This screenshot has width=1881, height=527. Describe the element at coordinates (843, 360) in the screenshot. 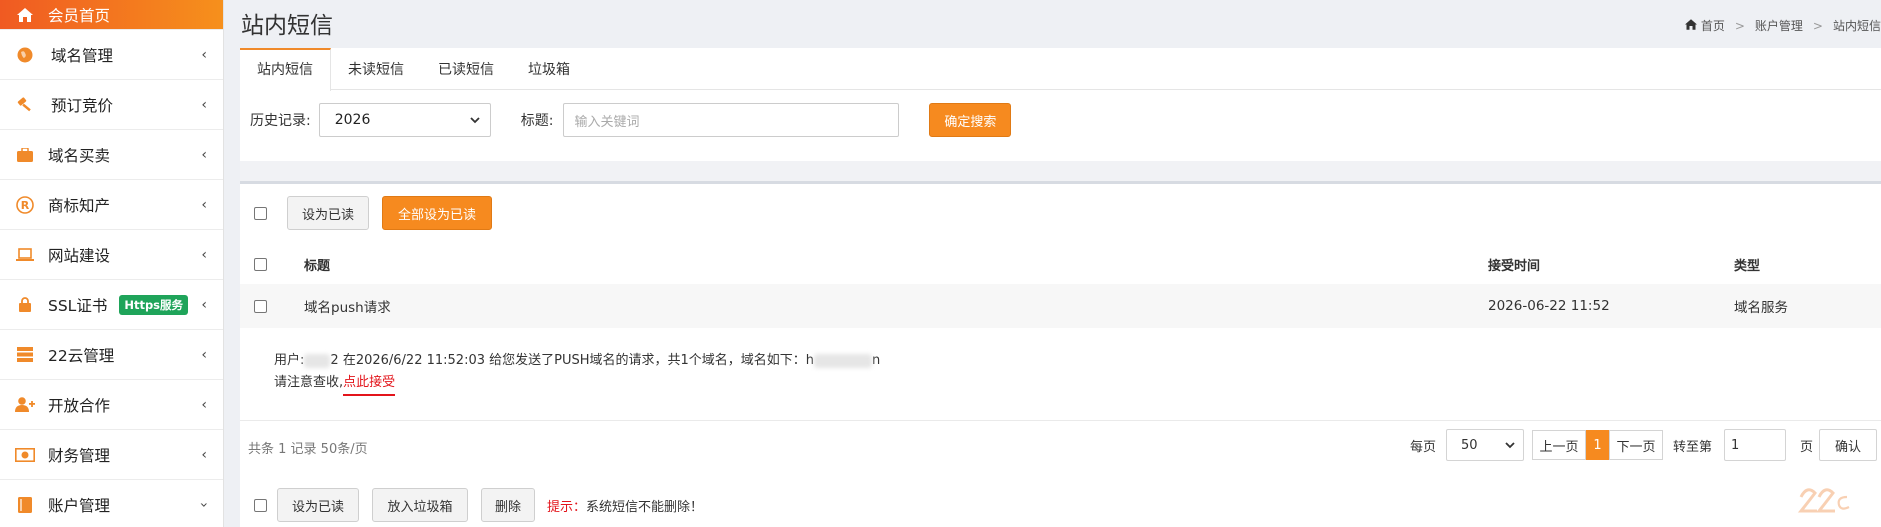

I see `masked-domain` at that location.